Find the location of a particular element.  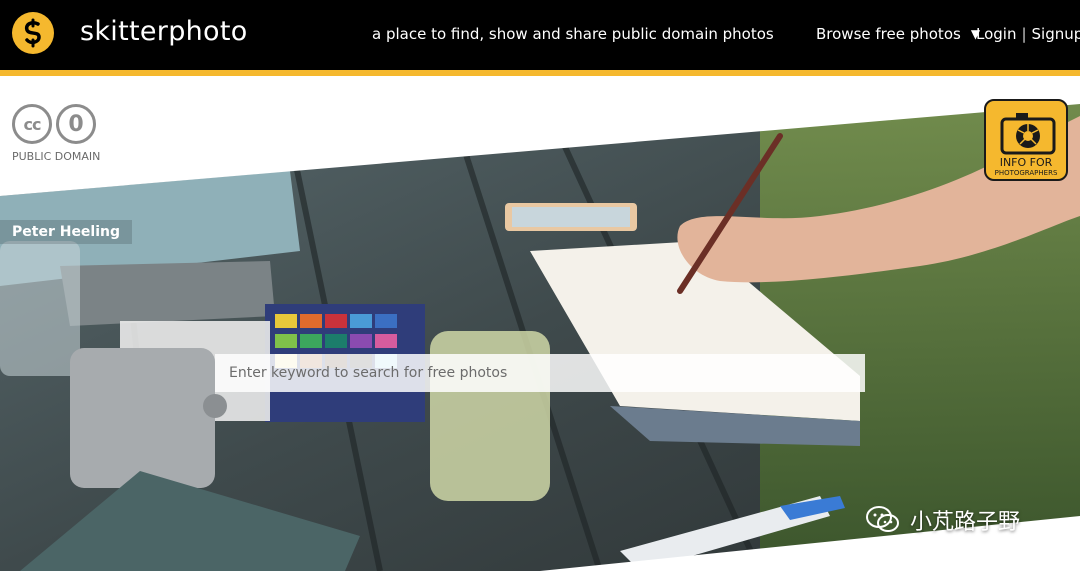

creative-commons-icon: cc is located at coordinates (32, 124).